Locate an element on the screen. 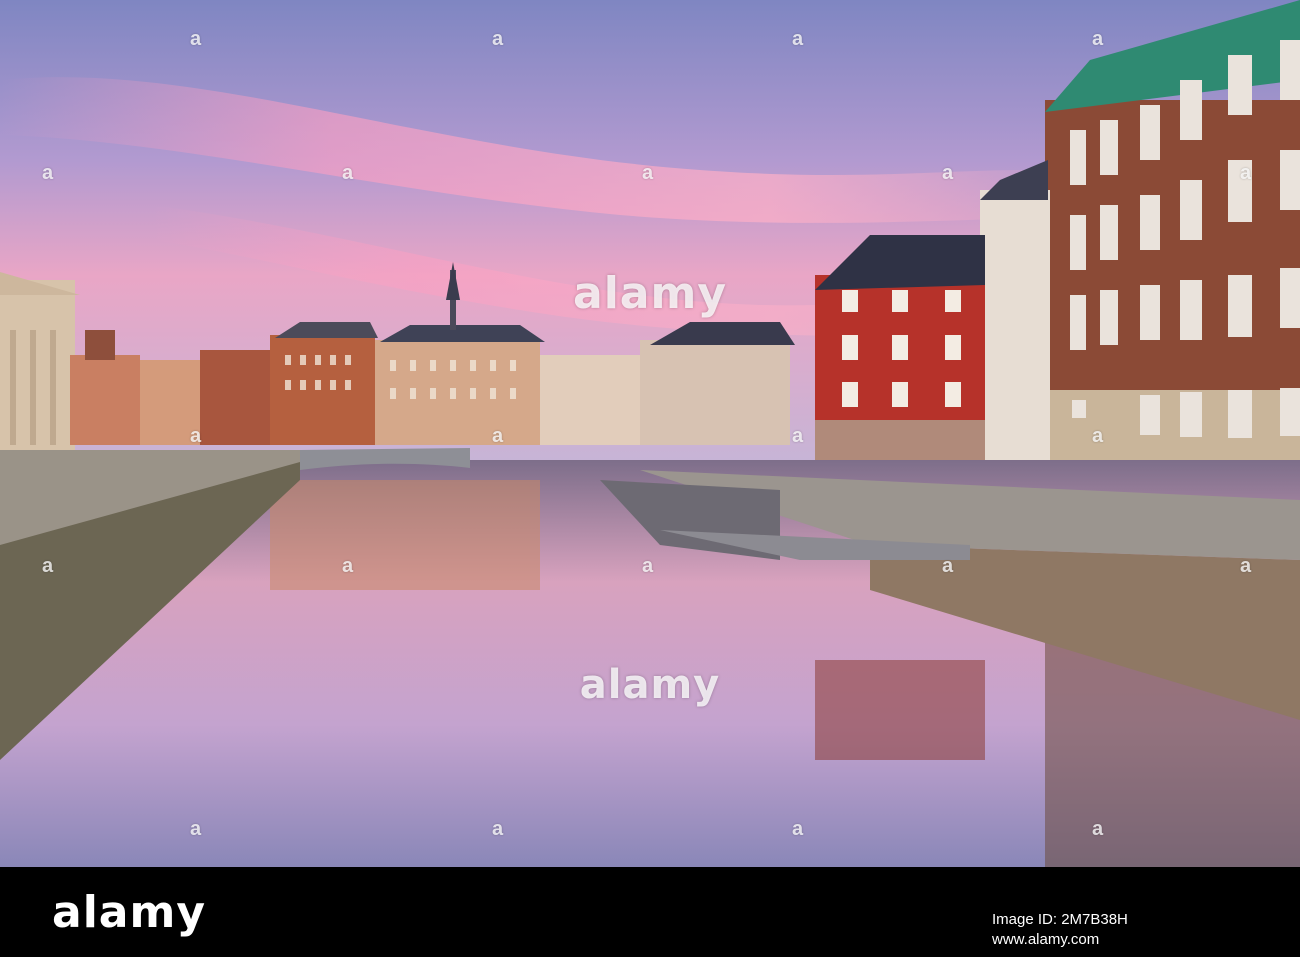 The height and width of the screenshot is (957, 1300). image-id: Image ID: 2M7B38H is located at coordinates (1060, 919).